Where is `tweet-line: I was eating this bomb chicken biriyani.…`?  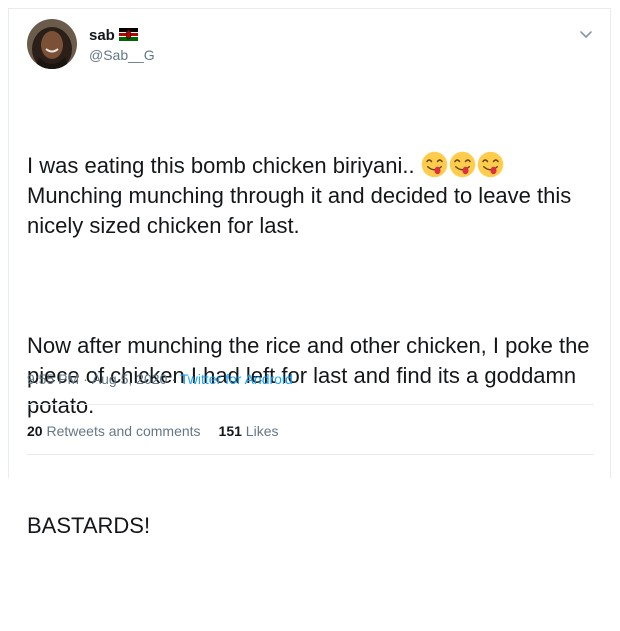
tweet-line: I was eating this bomb chicken biriyani.… is located at coordinates (224, 165).